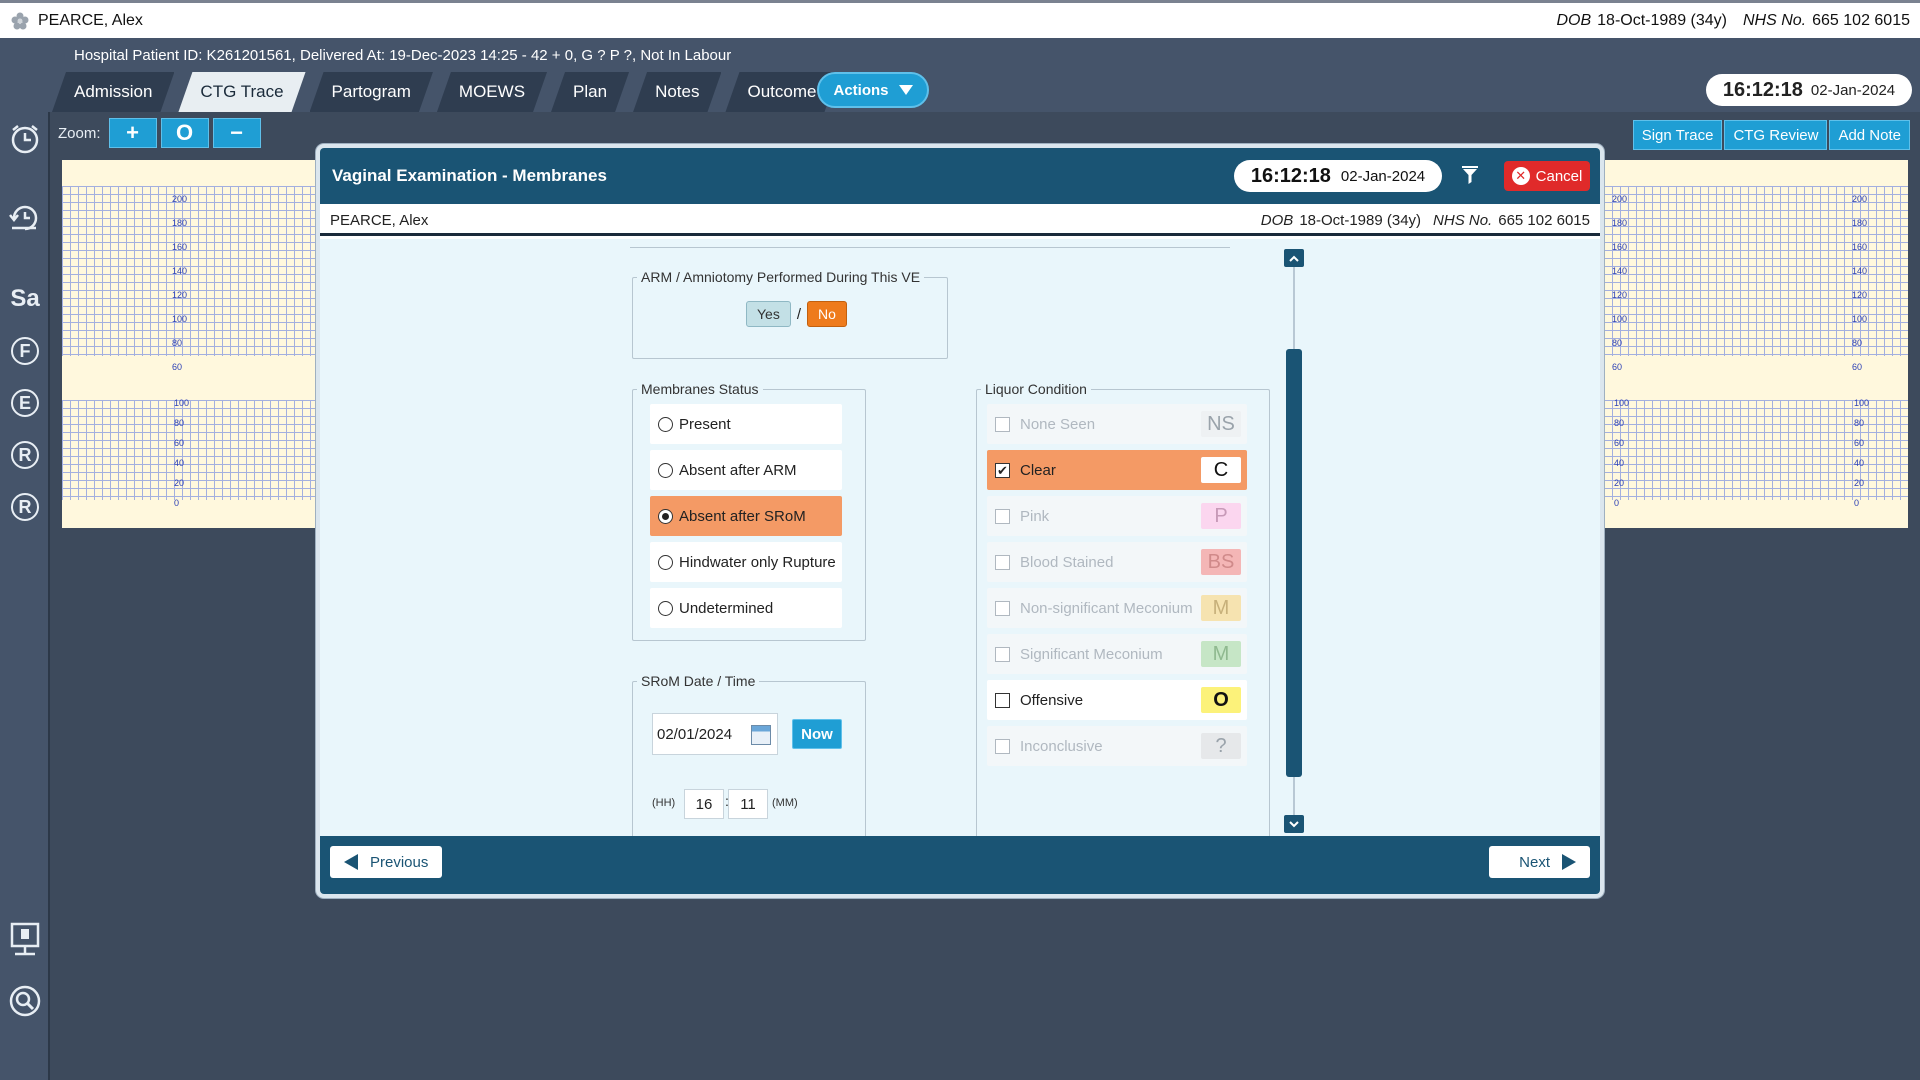 Image resolution: width=1920 pixels, height=1080 pixels. What do you see at coordinates (1860, 247) in the screenshot?
I see `ctg-tick-label: 160` at bounding box center [1860, 247].